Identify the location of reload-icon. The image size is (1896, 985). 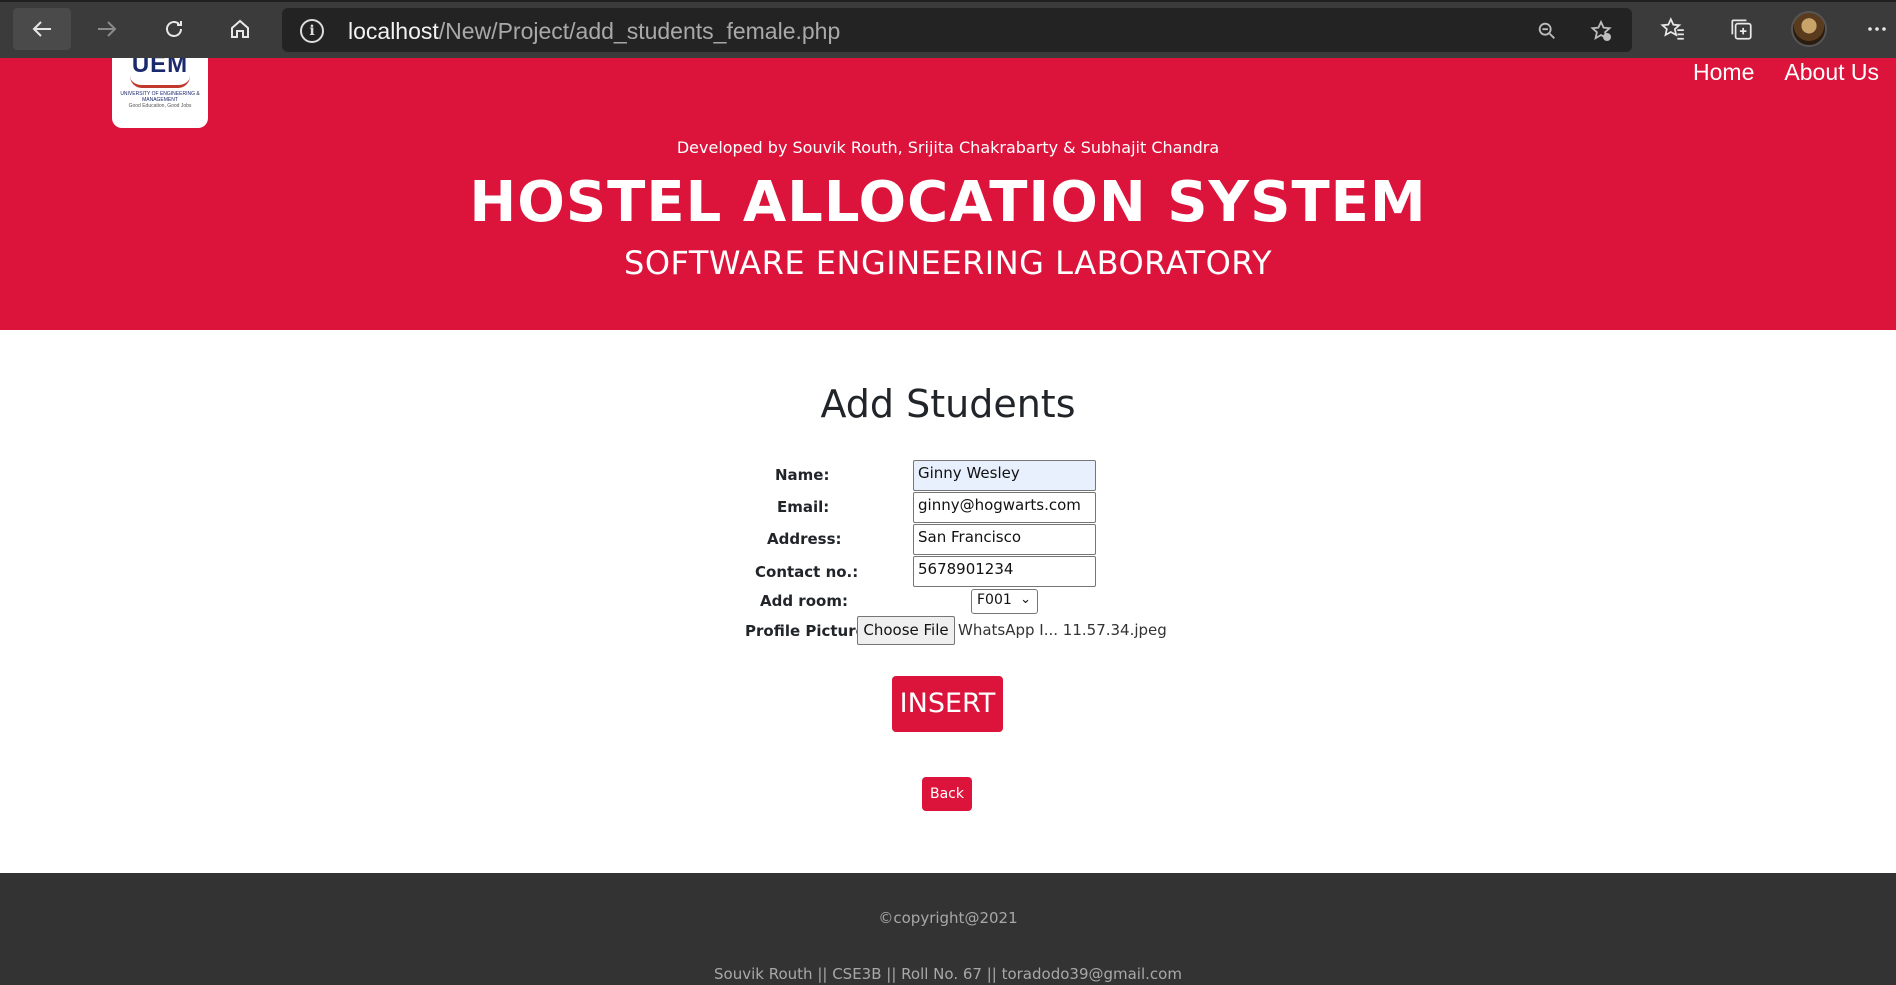
(174, 29).